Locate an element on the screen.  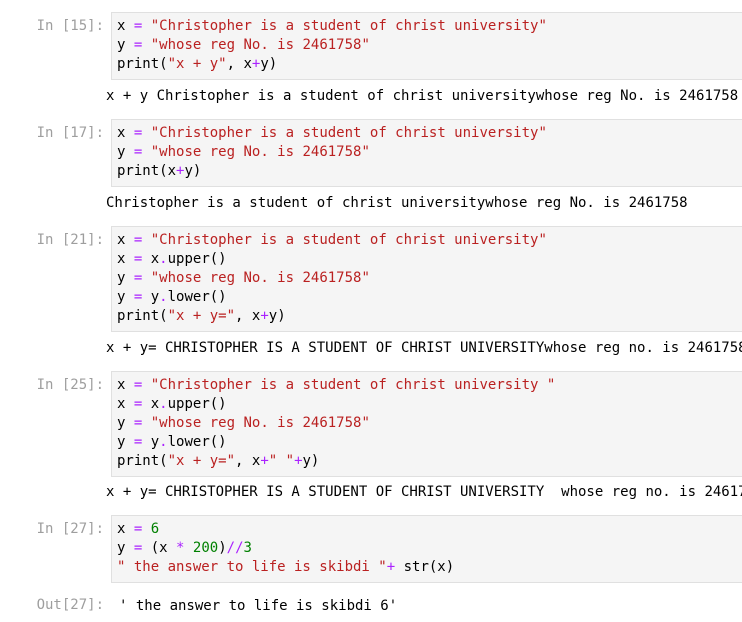
code-token: 200 is located at coordinates (205, 548).